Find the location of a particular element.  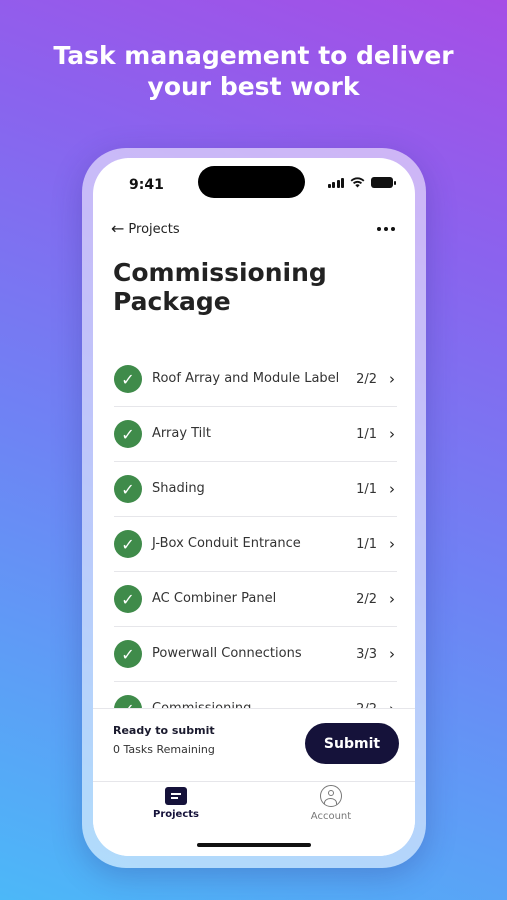

task-label: Array Tilt is located at coordinates (182, 433).